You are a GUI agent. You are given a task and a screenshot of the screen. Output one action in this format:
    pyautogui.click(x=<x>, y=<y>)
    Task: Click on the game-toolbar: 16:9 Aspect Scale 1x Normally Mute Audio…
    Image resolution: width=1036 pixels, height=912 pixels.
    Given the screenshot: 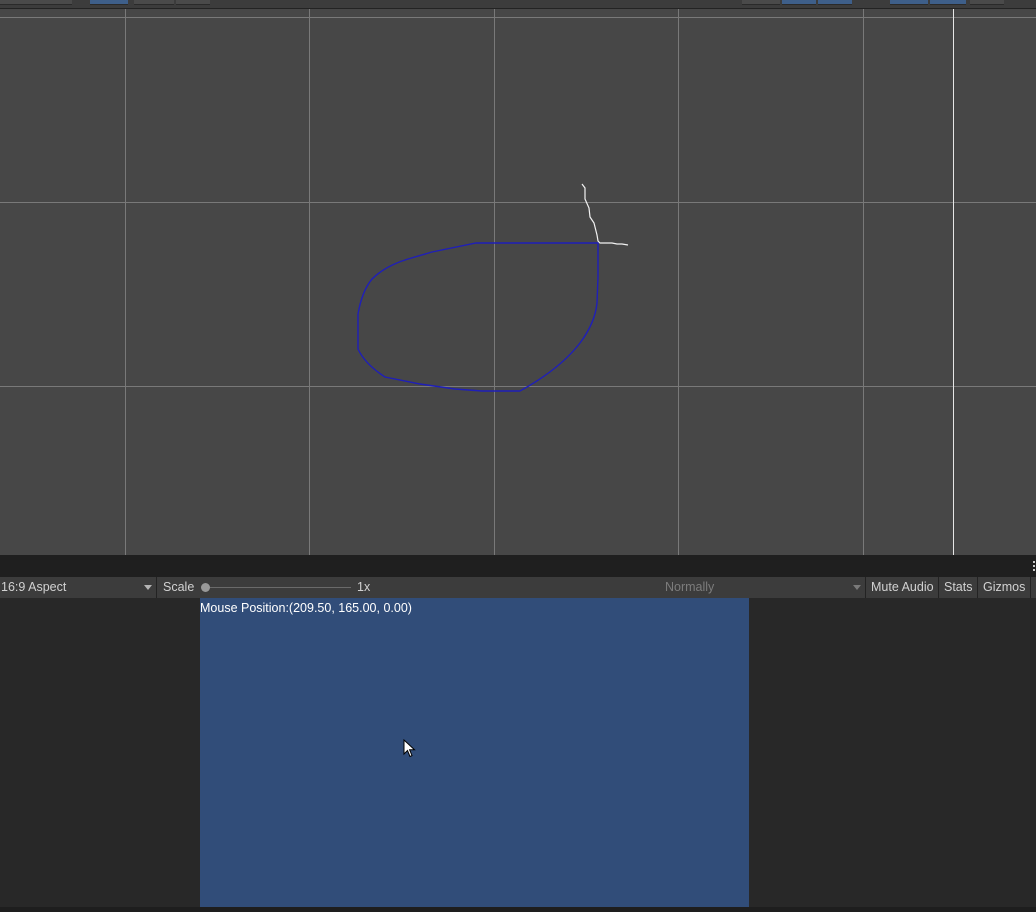 What is the action you would take?
    pyautogui.click(x=518, y=588)
    